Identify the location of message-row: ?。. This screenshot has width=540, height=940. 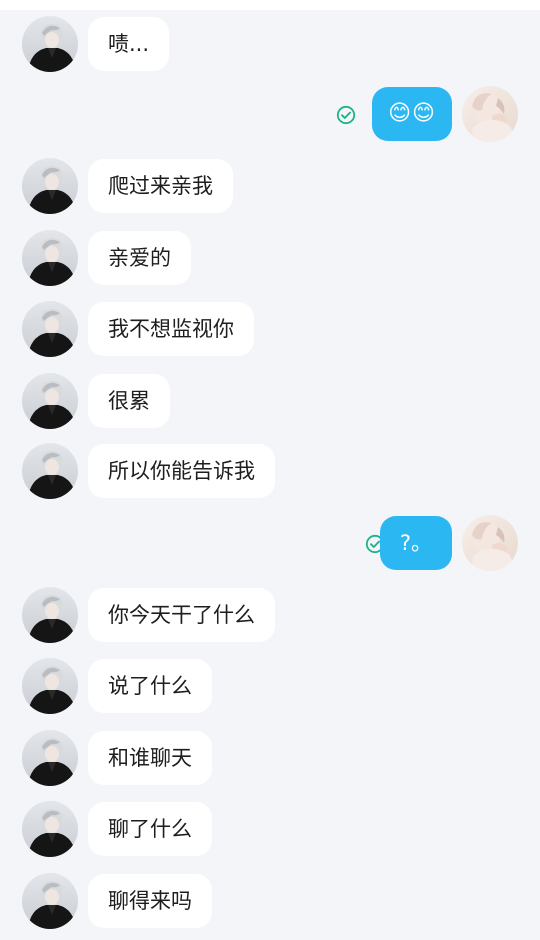
(270, 543).